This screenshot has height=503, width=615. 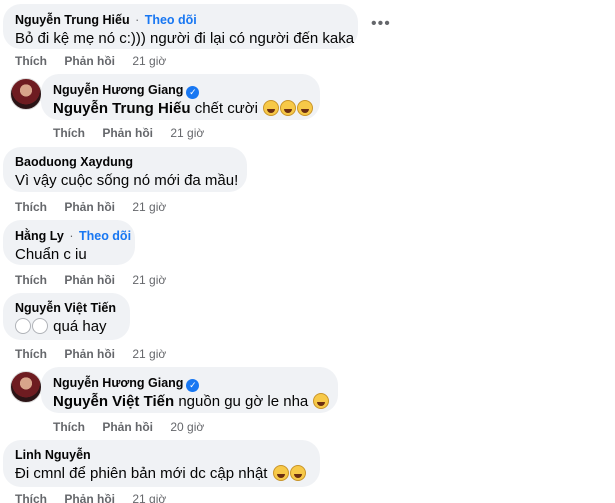 What do you see at coordinates (66, 308) in the screenshot?
I see `comment-author: Nguyễn Việt Tiến` at bounding box center [66, 308].